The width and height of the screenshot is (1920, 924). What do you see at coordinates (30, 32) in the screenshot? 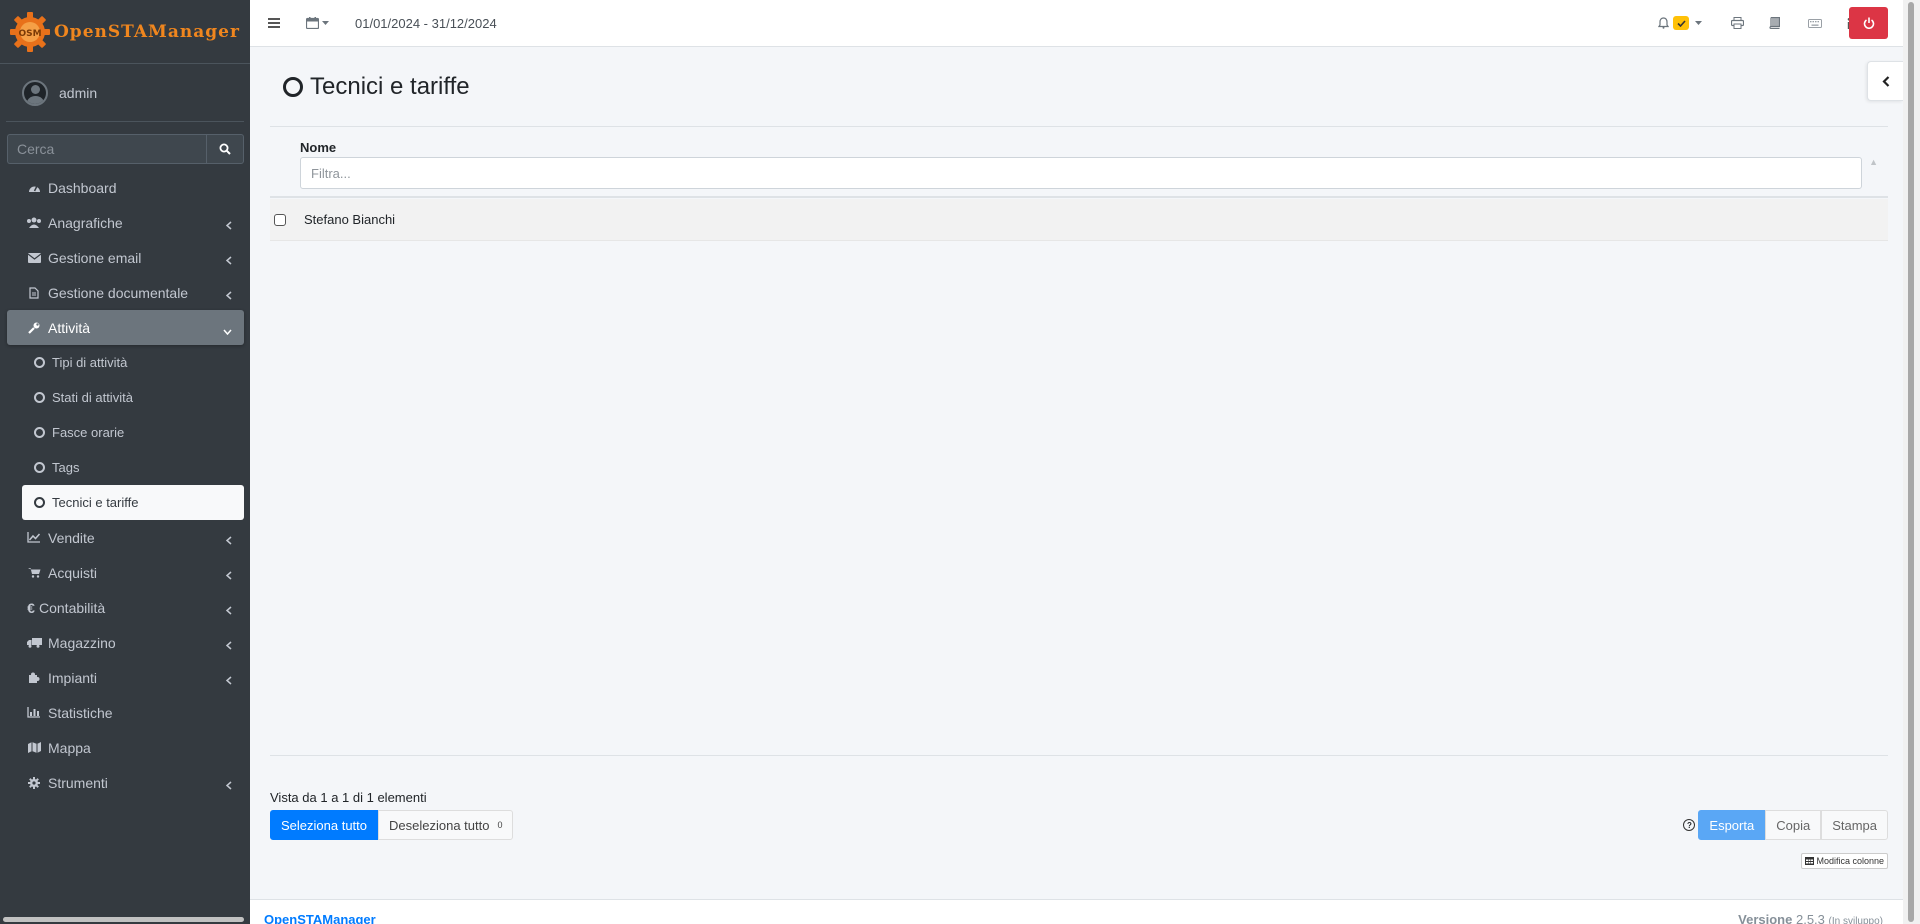
I see `gear-logo-icon: OSM` at bounding box center [30, 32].